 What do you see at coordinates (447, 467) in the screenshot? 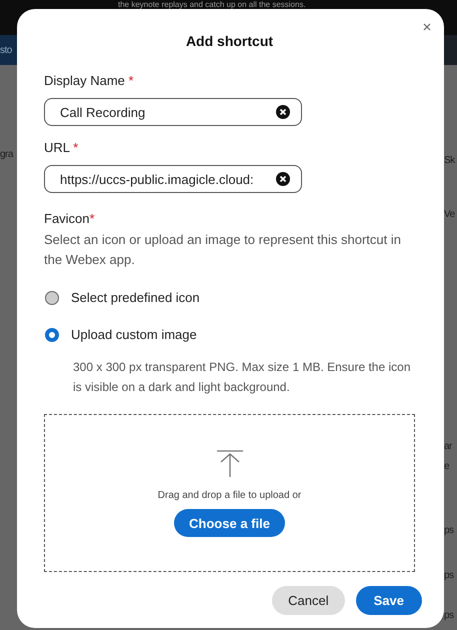
I see `background-text: e` at bounding box center [447, 467].